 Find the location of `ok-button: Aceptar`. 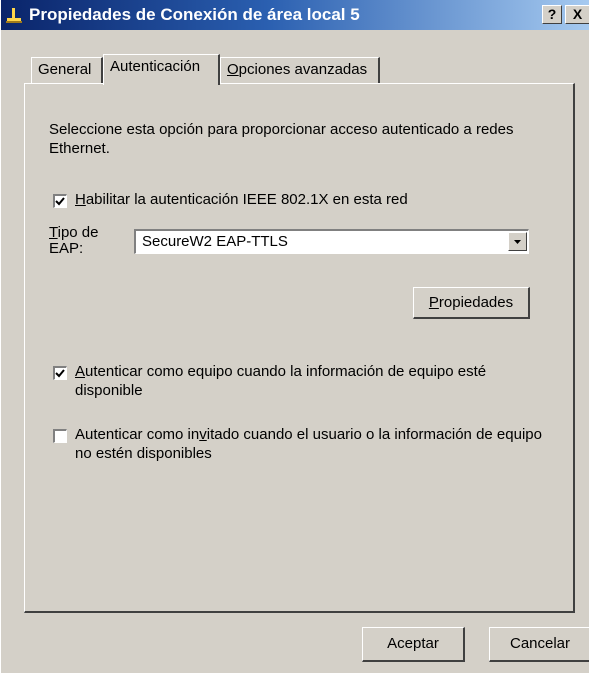

ok-button: Aceptar is located at coordinates (413, 644).